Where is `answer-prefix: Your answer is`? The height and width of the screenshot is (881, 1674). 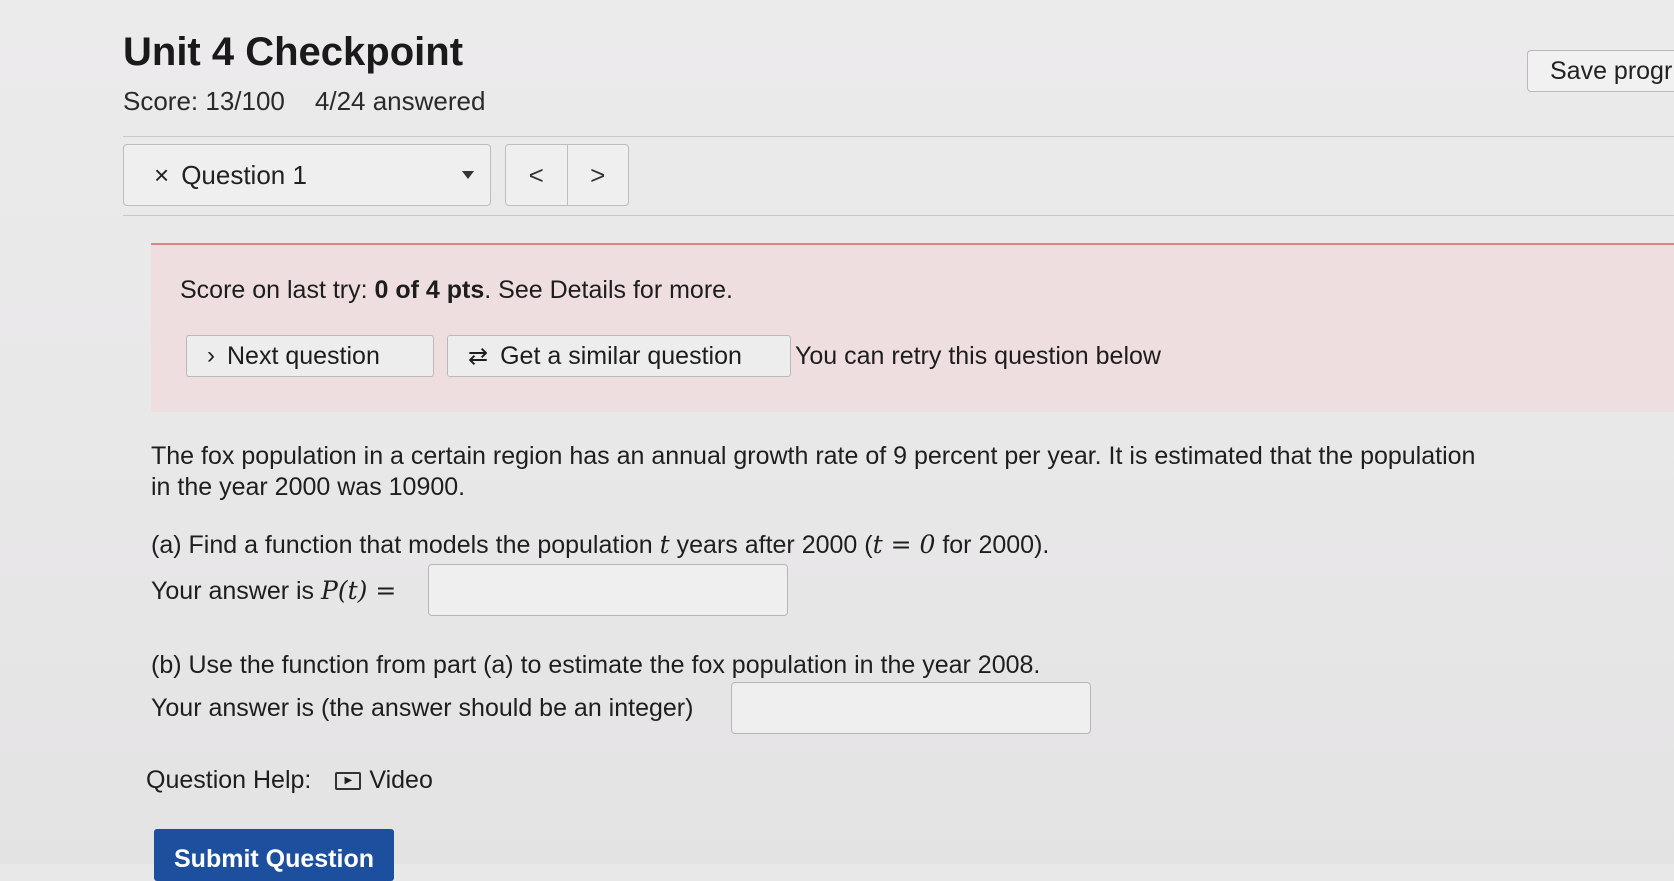
answer-prefix: Your answer is is located at coordinates (236, 591).